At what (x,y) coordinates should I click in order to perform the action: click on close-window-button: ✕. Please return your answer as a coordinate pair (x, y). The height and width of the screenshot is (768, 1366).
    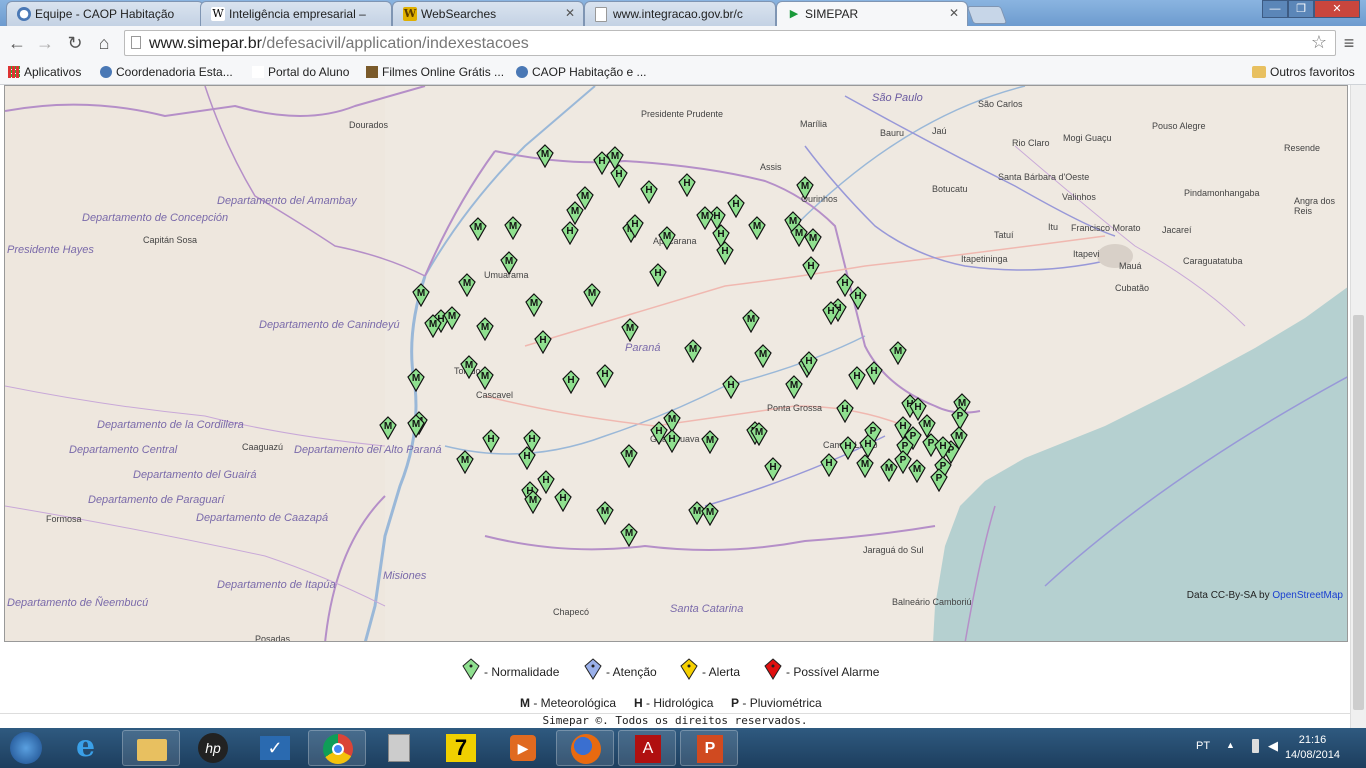
    Looking at the image, I should click on (1337, 9).